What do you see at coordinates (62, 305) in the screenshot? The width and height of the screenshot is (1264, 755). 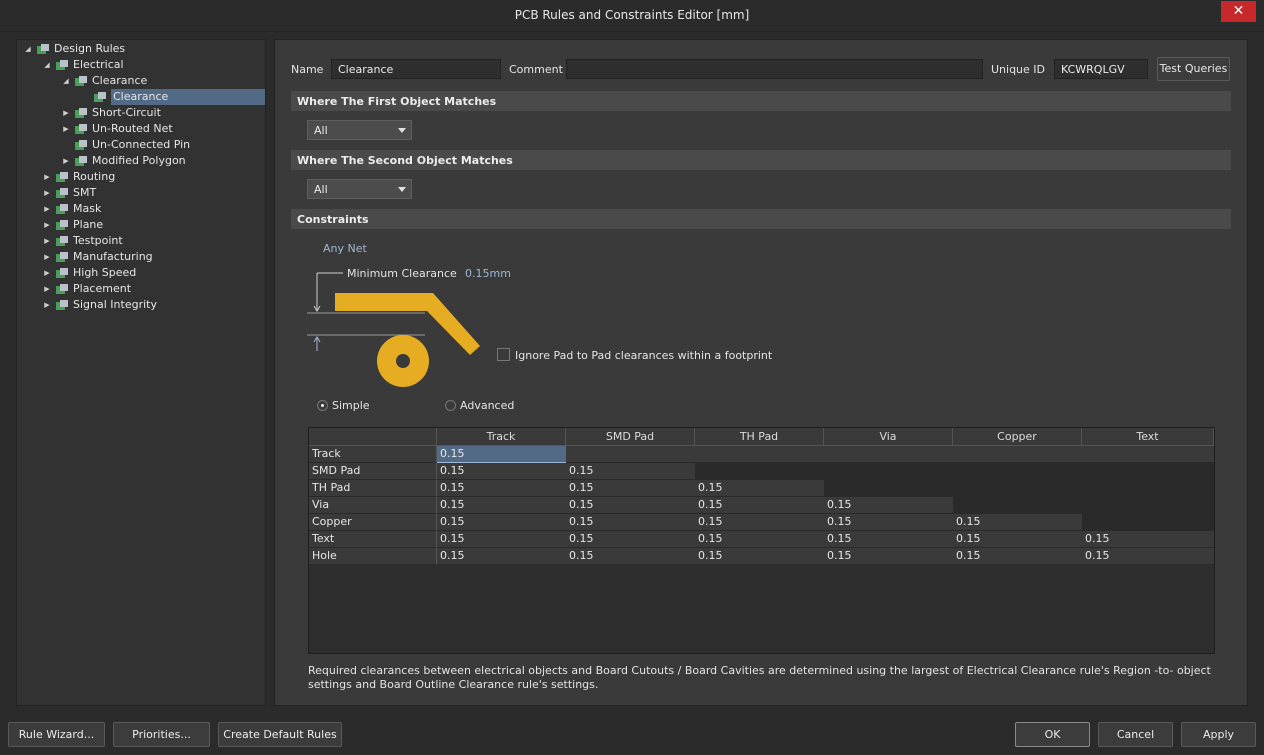 I see `signal-integrity-icon` at bounding box center [62, 305].